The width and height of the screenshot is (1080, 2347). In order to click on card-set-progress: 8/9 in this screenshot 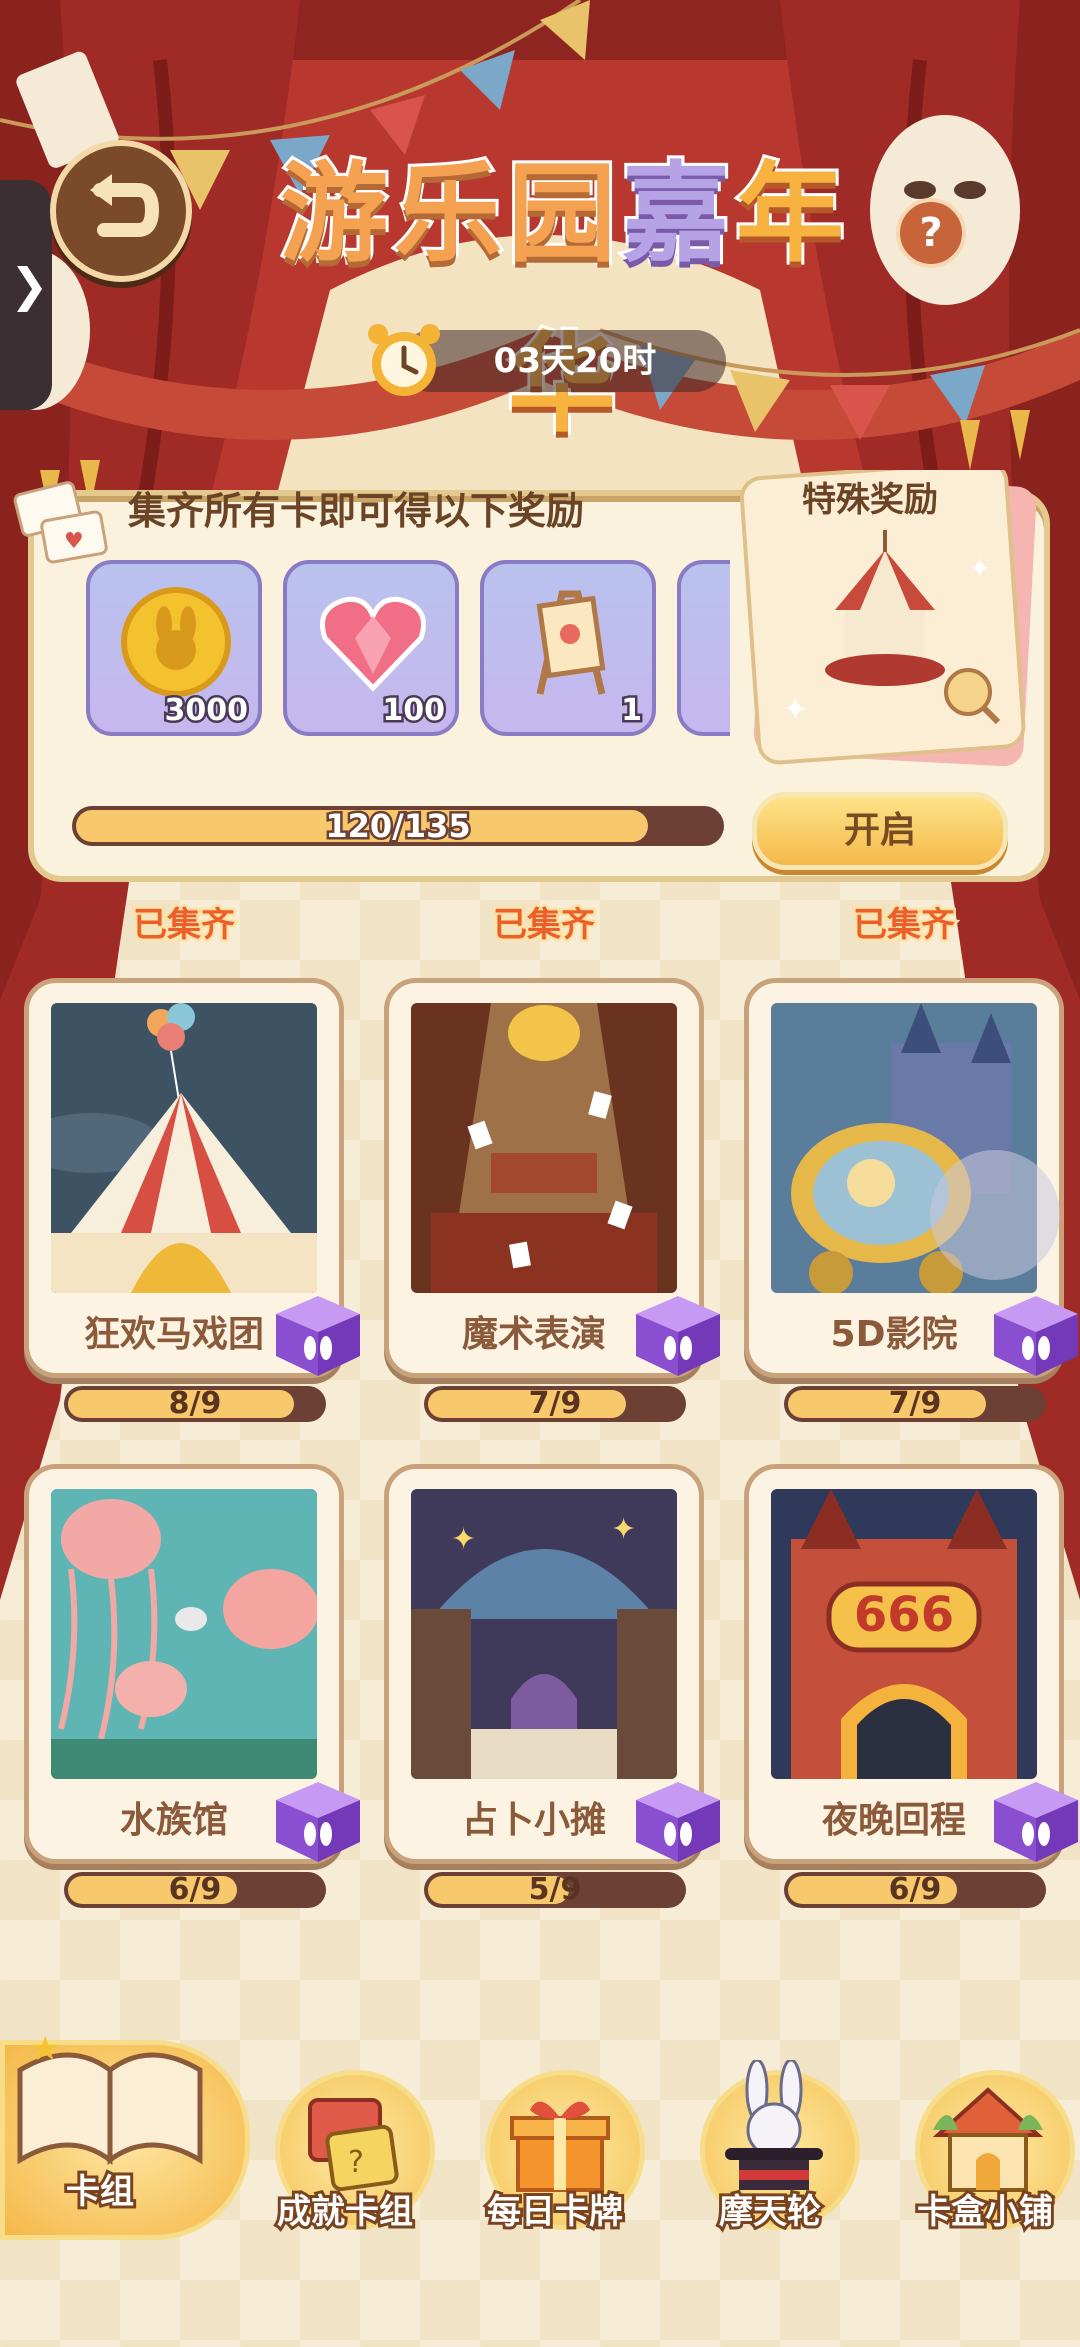, I will do `click(195, 1404)`.